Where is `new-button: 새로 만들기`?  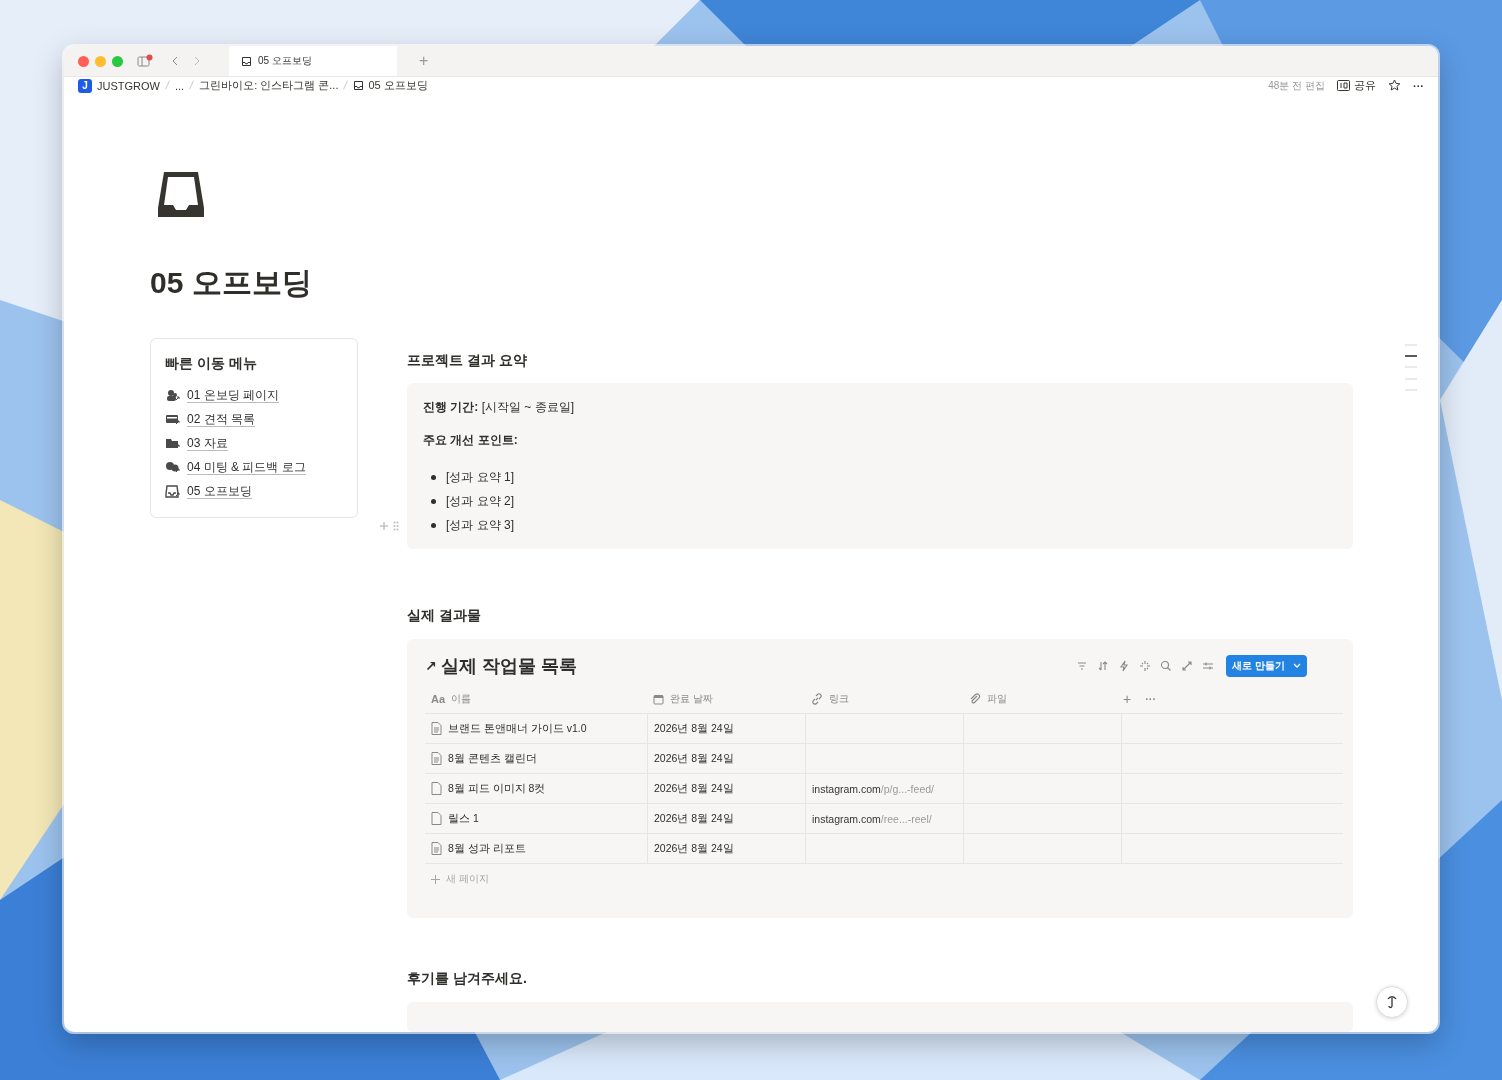 new-button: 새로 만들기 is located at coordinates (1266, 666).